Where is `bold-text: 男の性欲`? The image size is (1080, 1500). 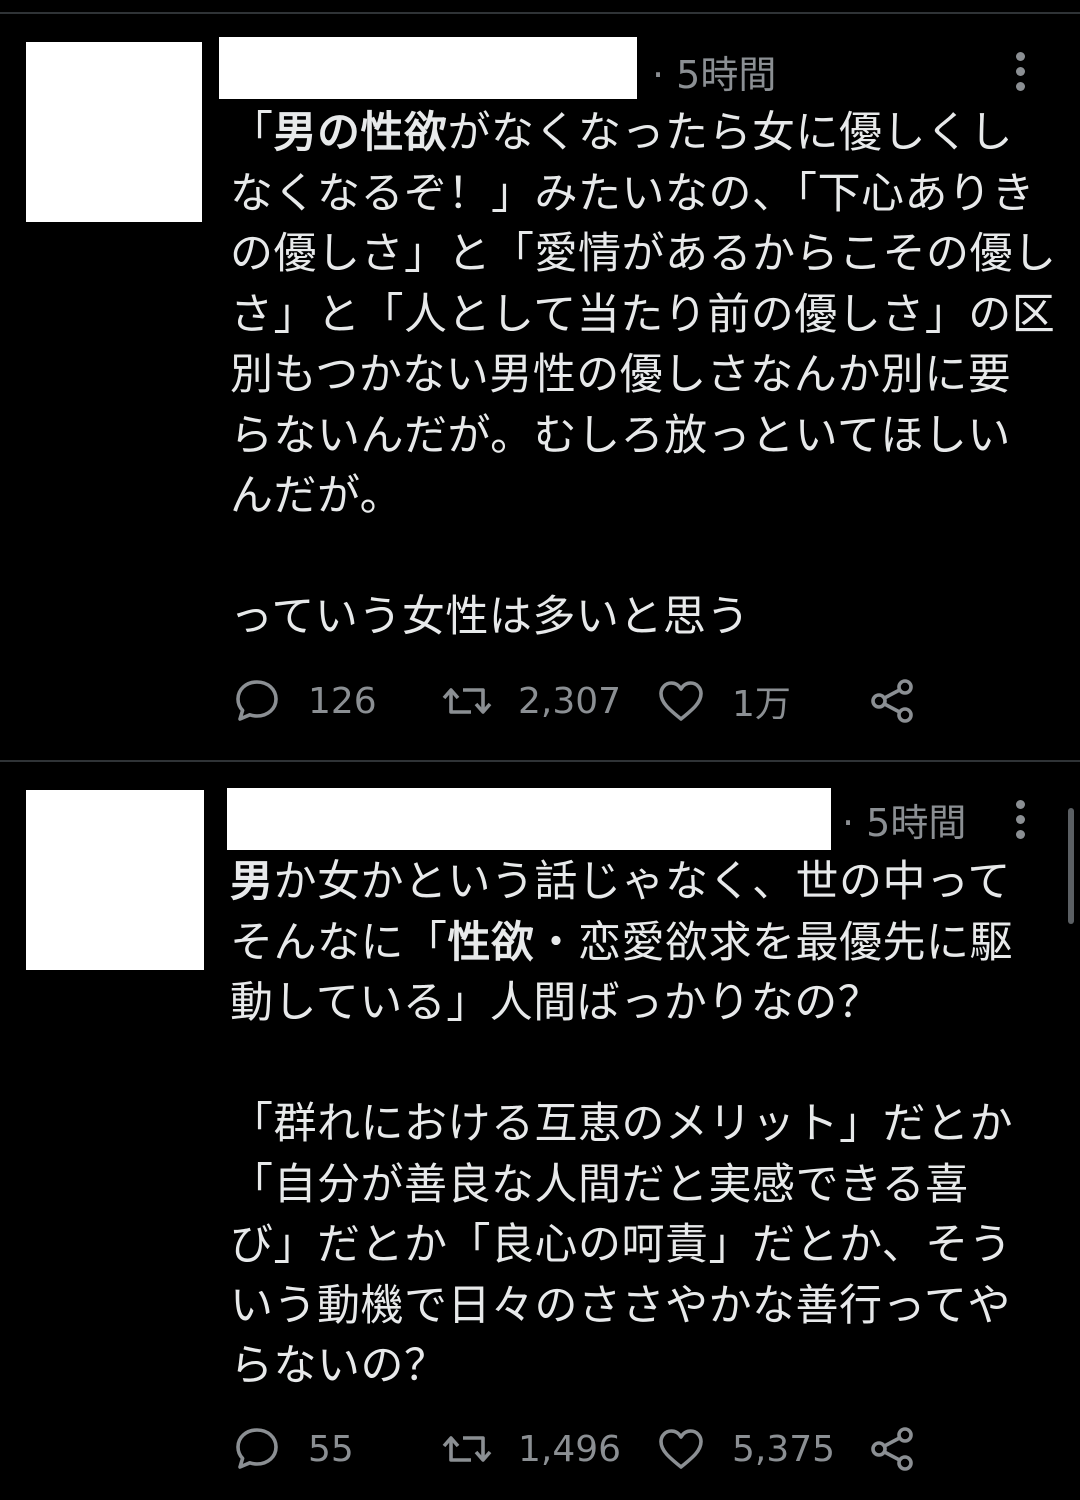
bold-text: 男の性欲 is located at coordinates (360, 133).